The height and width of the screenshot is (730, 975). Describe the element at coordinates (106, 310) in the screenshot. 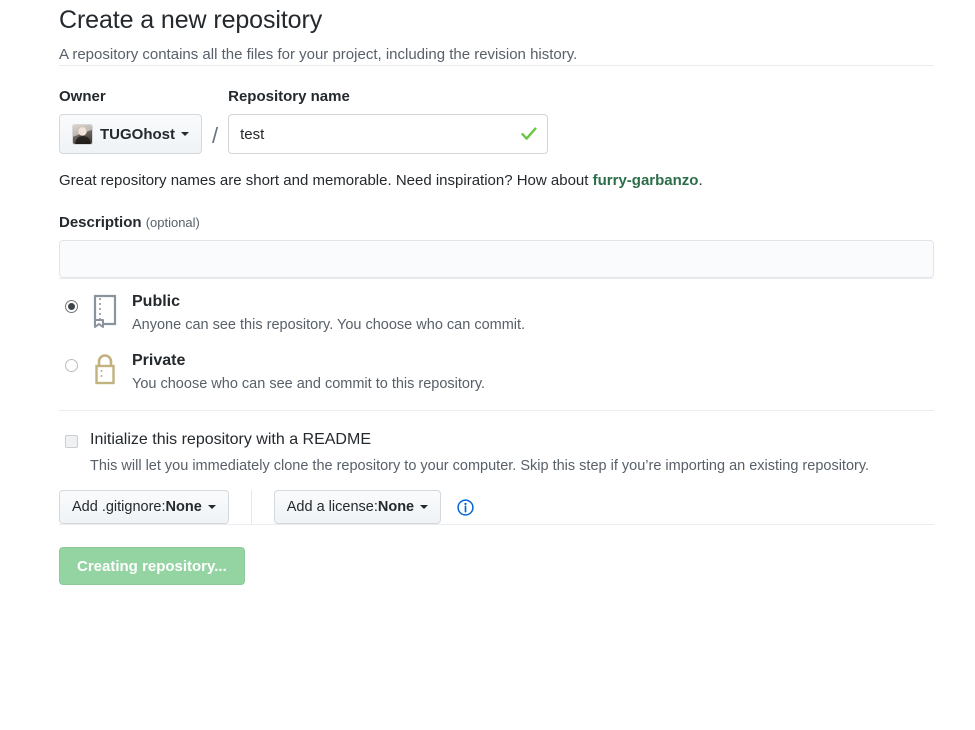

I see `repo-book-icon` at that location.